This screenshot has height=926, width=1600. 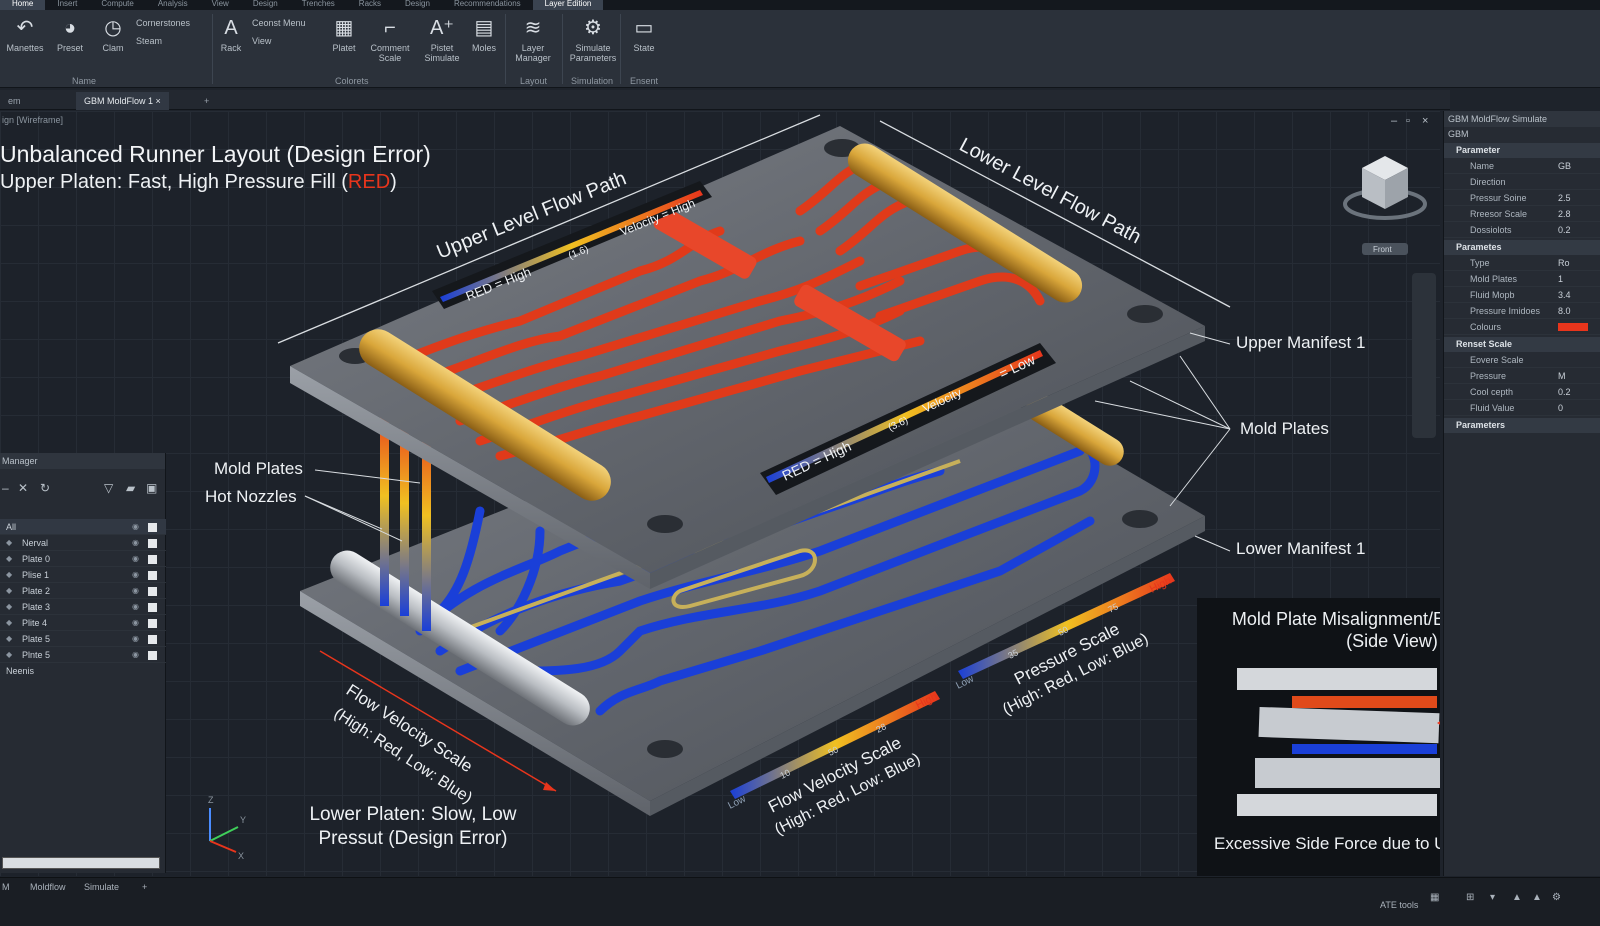 I want to click on grid-icon: ▦, so click(x=1434, y=897).